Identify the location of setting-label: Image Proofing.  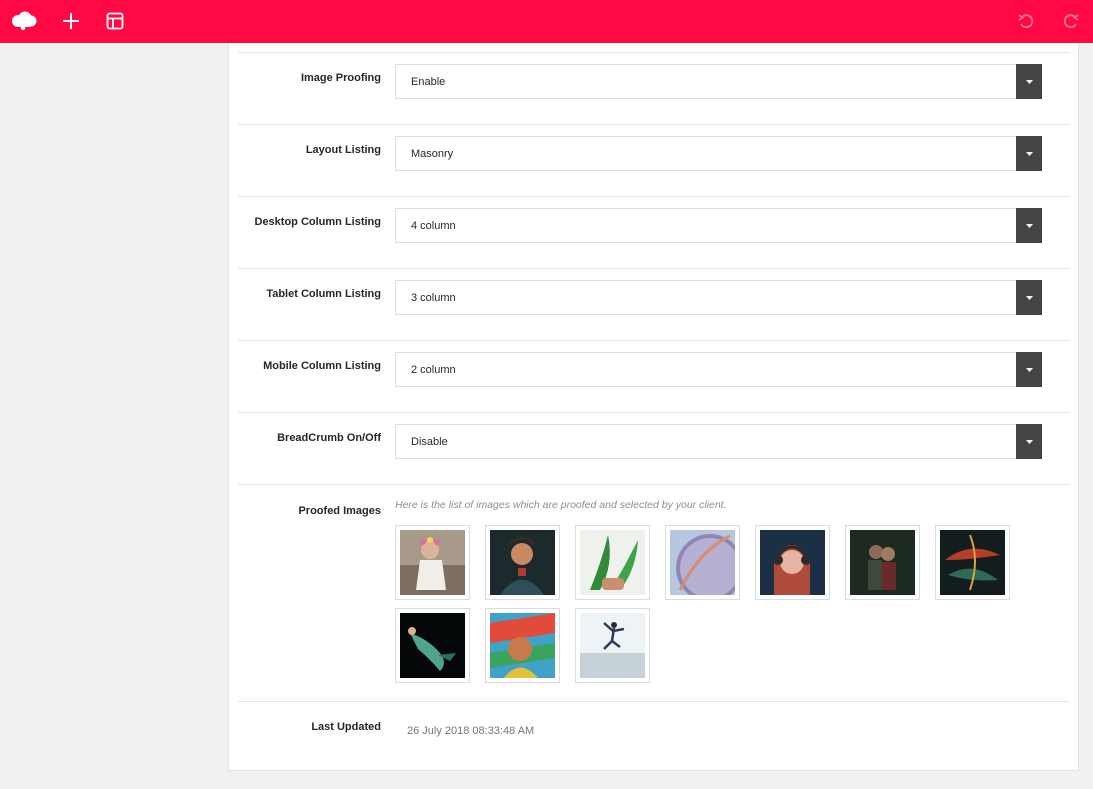
(340, 78).